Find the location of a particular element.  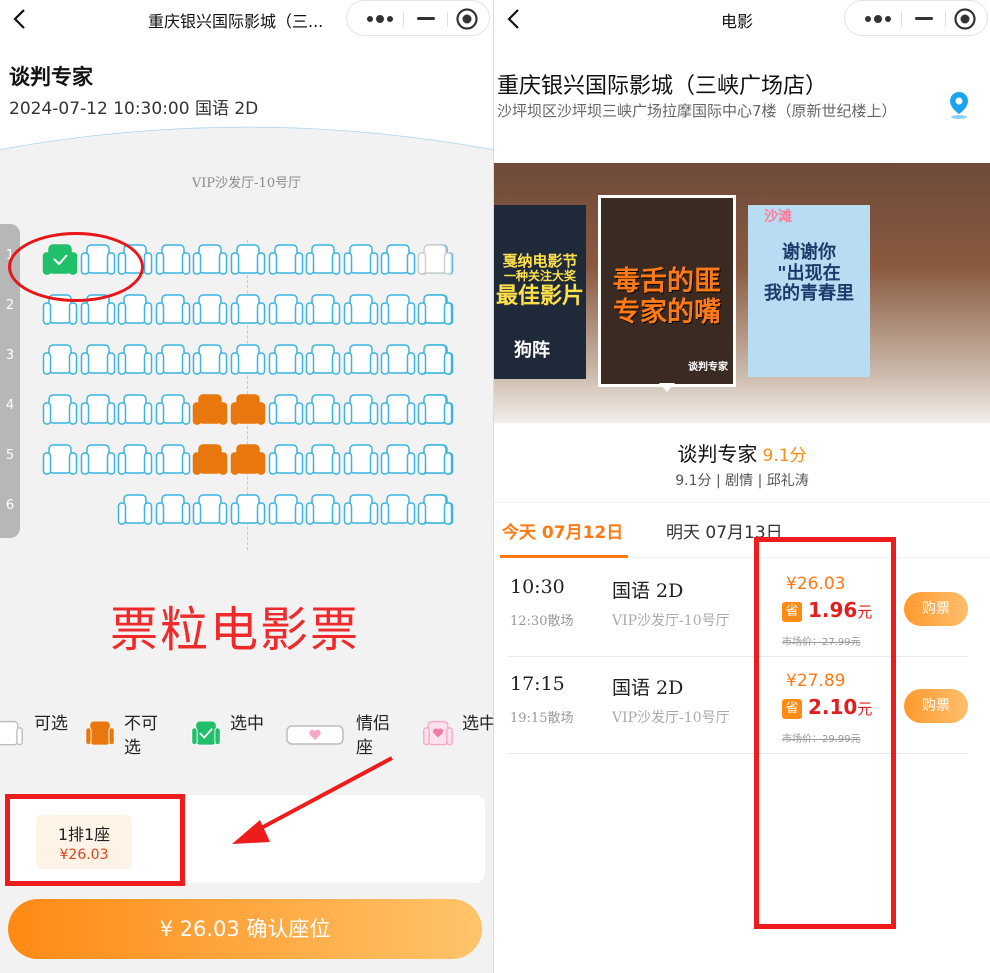

annotation-ellipse is located at coordinates (76, 267).